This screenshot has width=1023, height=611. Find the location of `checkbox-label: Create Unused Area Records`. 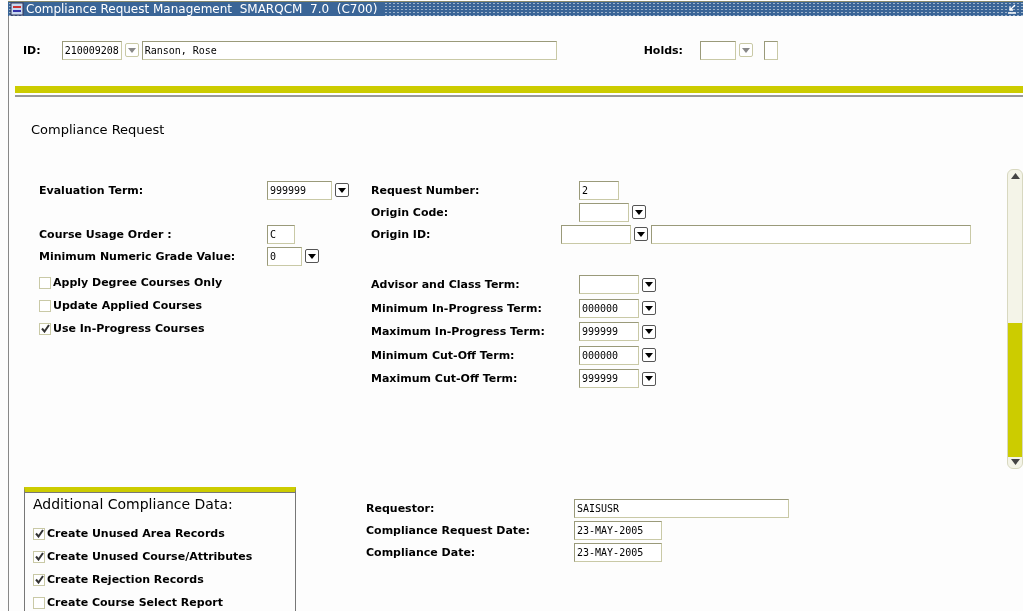

checkbox-label: Create Unused Area Records is located at coordinates (136, 533).